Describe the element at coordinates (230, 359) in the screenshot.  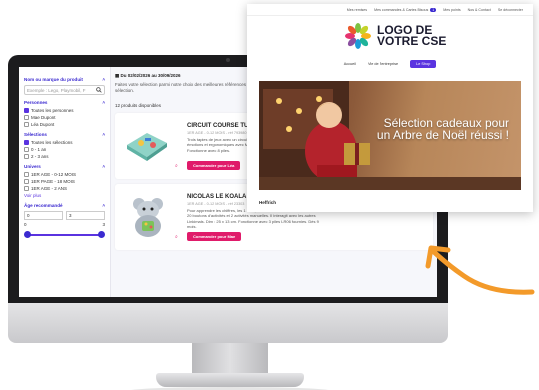
I see `monitor-stand` at that location.